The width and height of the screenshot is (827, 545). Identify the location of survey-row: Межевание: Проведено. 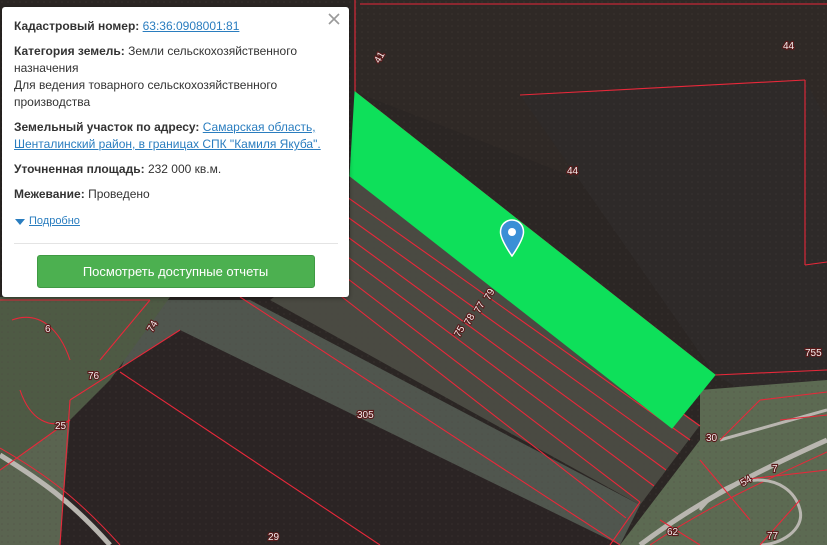
(175, 194).